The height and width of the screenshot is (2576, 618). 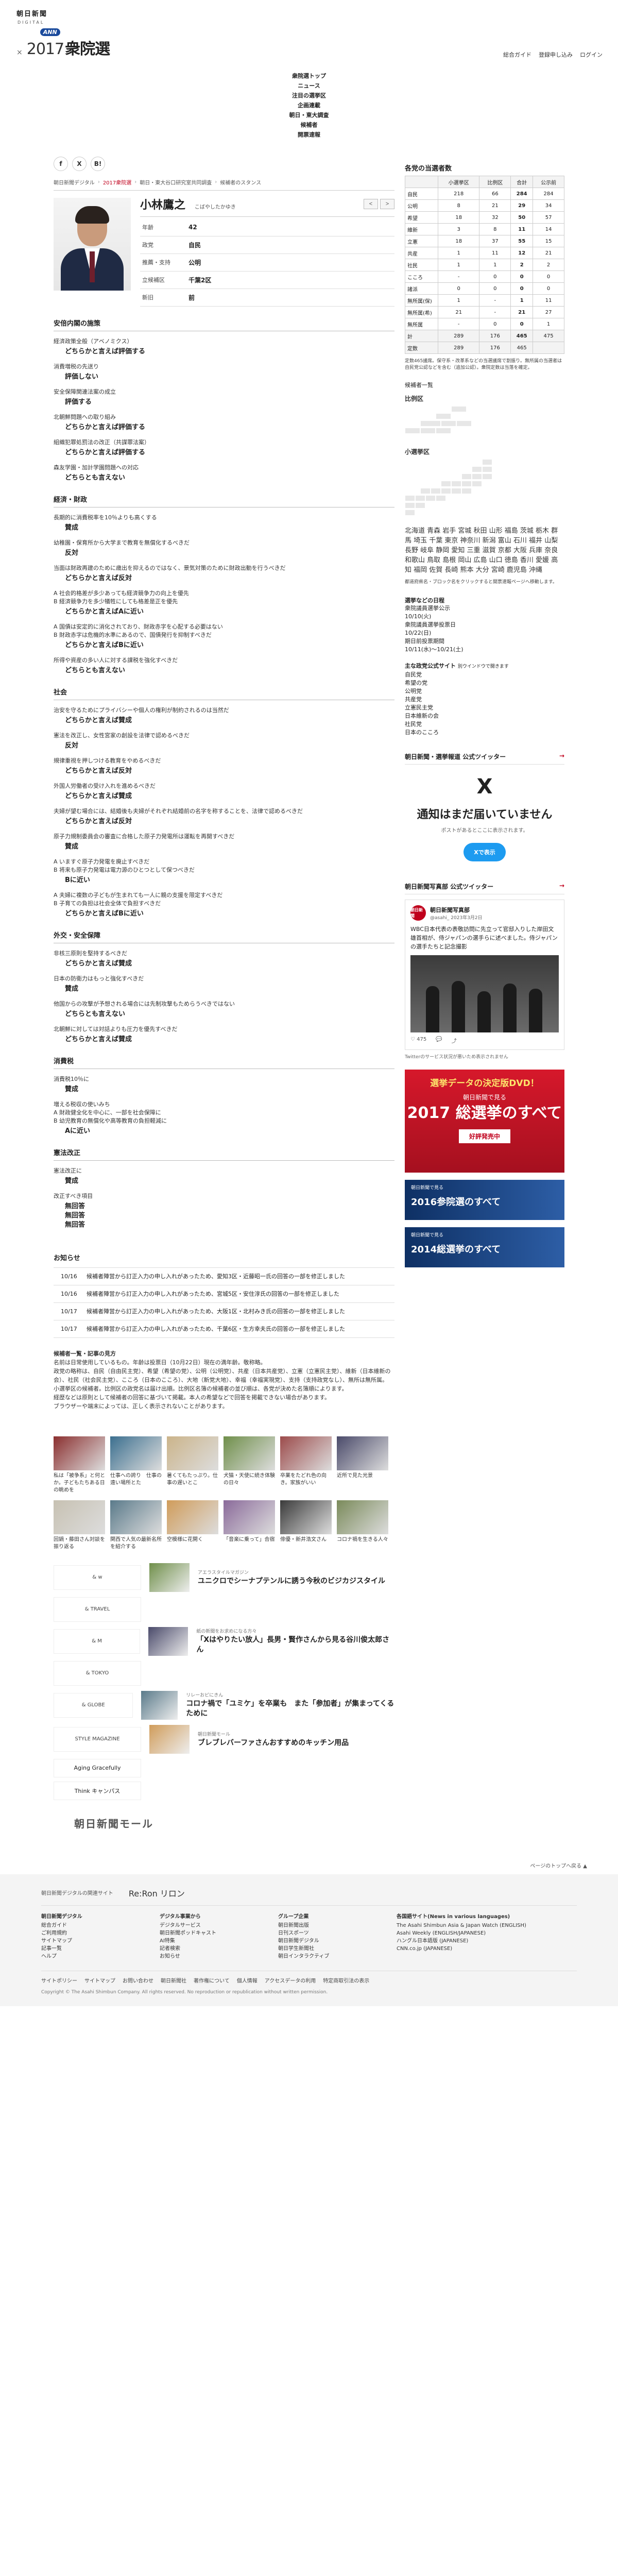 What do you see at coordinates (484, 708) in the screenshot?
I see `party-site-link: 立憲民主党` at bounding box center [484, 708].